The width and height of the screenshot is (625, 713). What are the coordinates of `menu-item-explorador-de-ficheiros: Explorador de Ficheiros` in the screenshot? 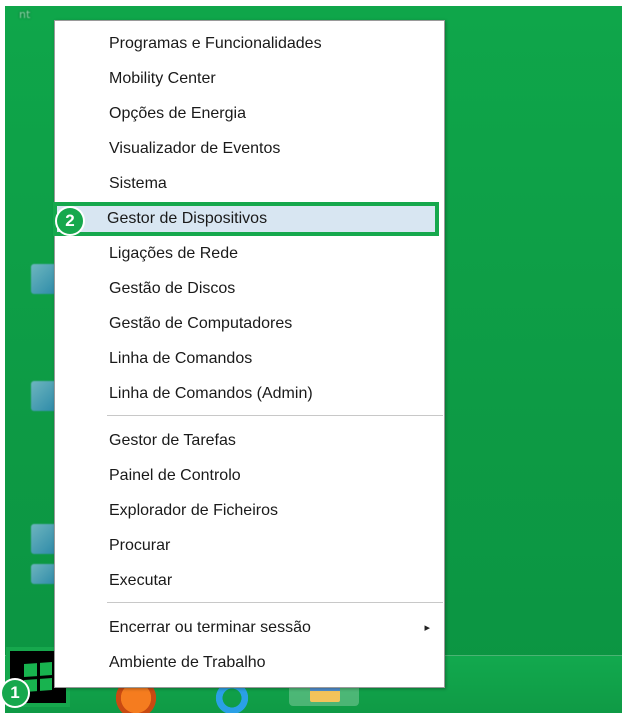 It's located at (249, 511).